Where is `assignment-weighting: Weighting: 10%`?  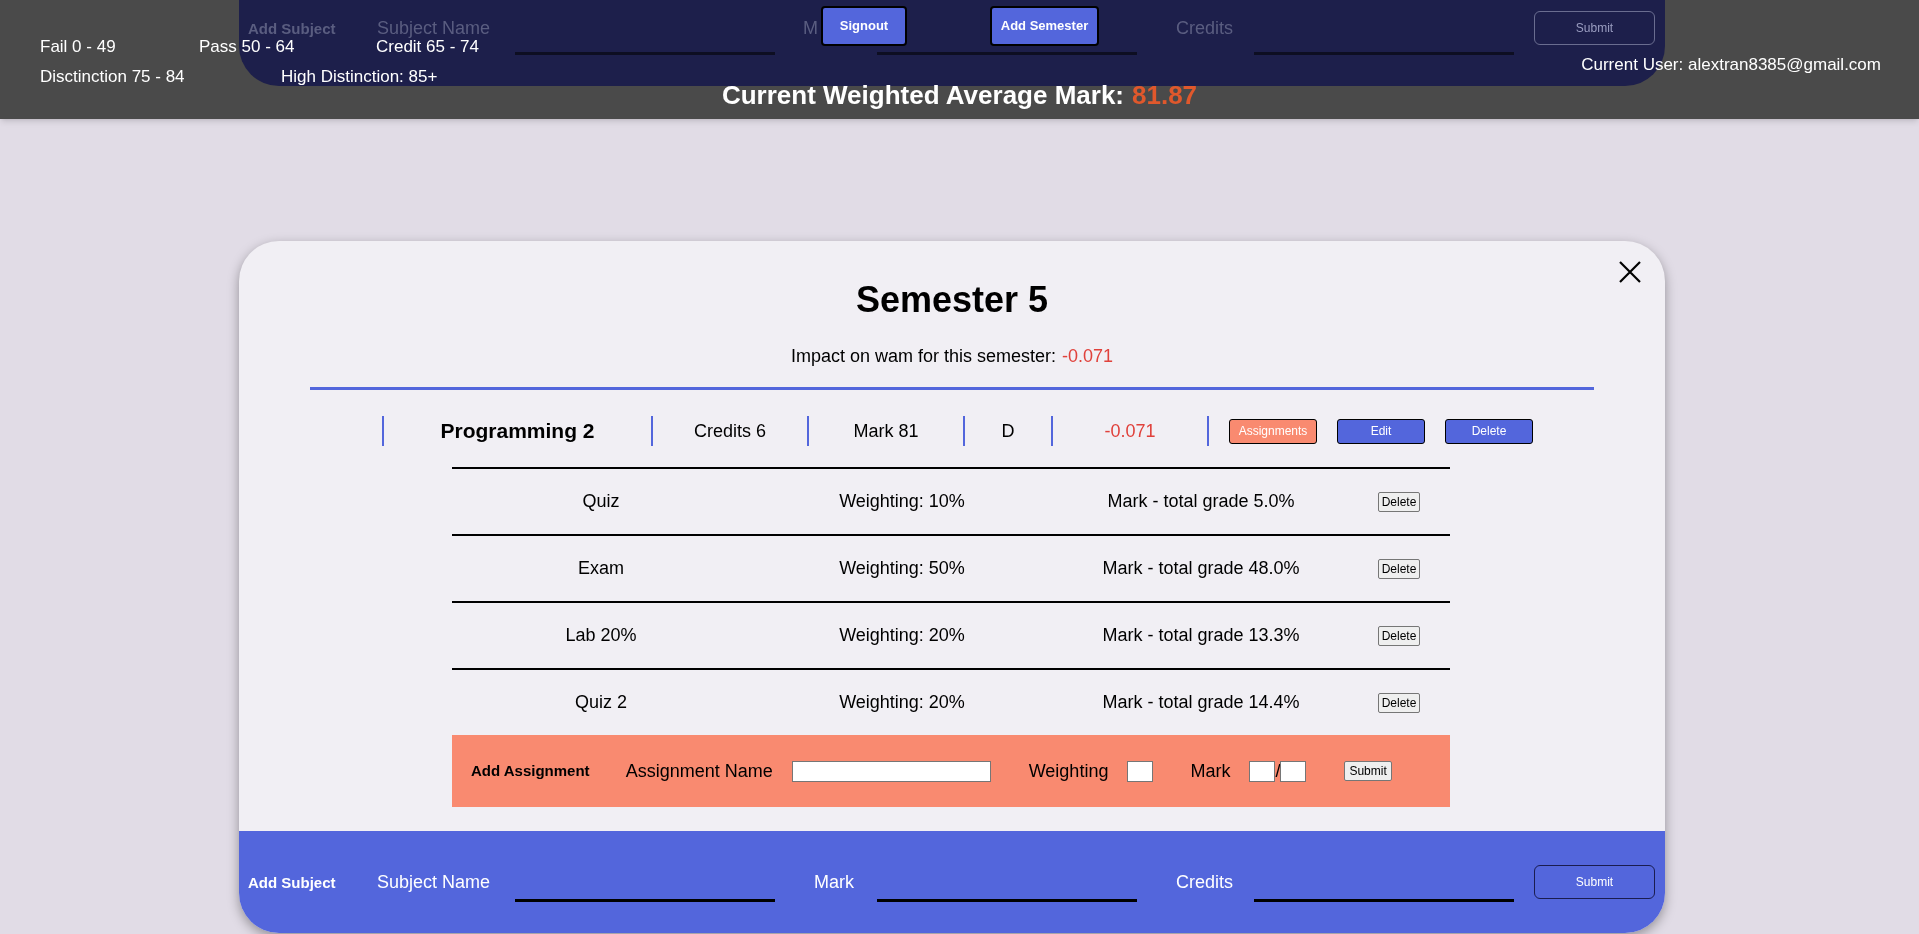 assignment-weighting: Weighting: 10% is located at coordinates (902, 501).